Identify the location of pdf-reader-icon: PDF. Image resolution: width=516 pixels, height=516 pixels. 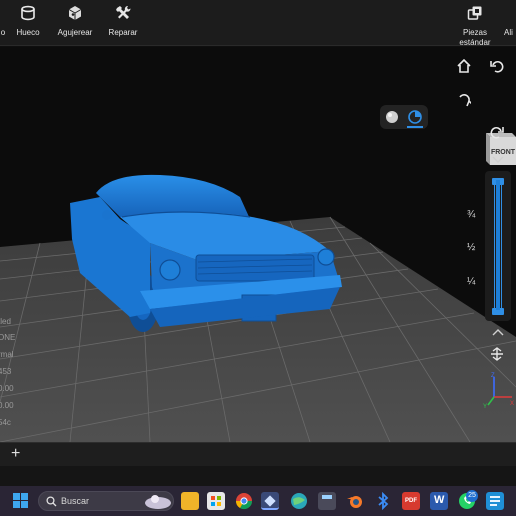
(411, 501).